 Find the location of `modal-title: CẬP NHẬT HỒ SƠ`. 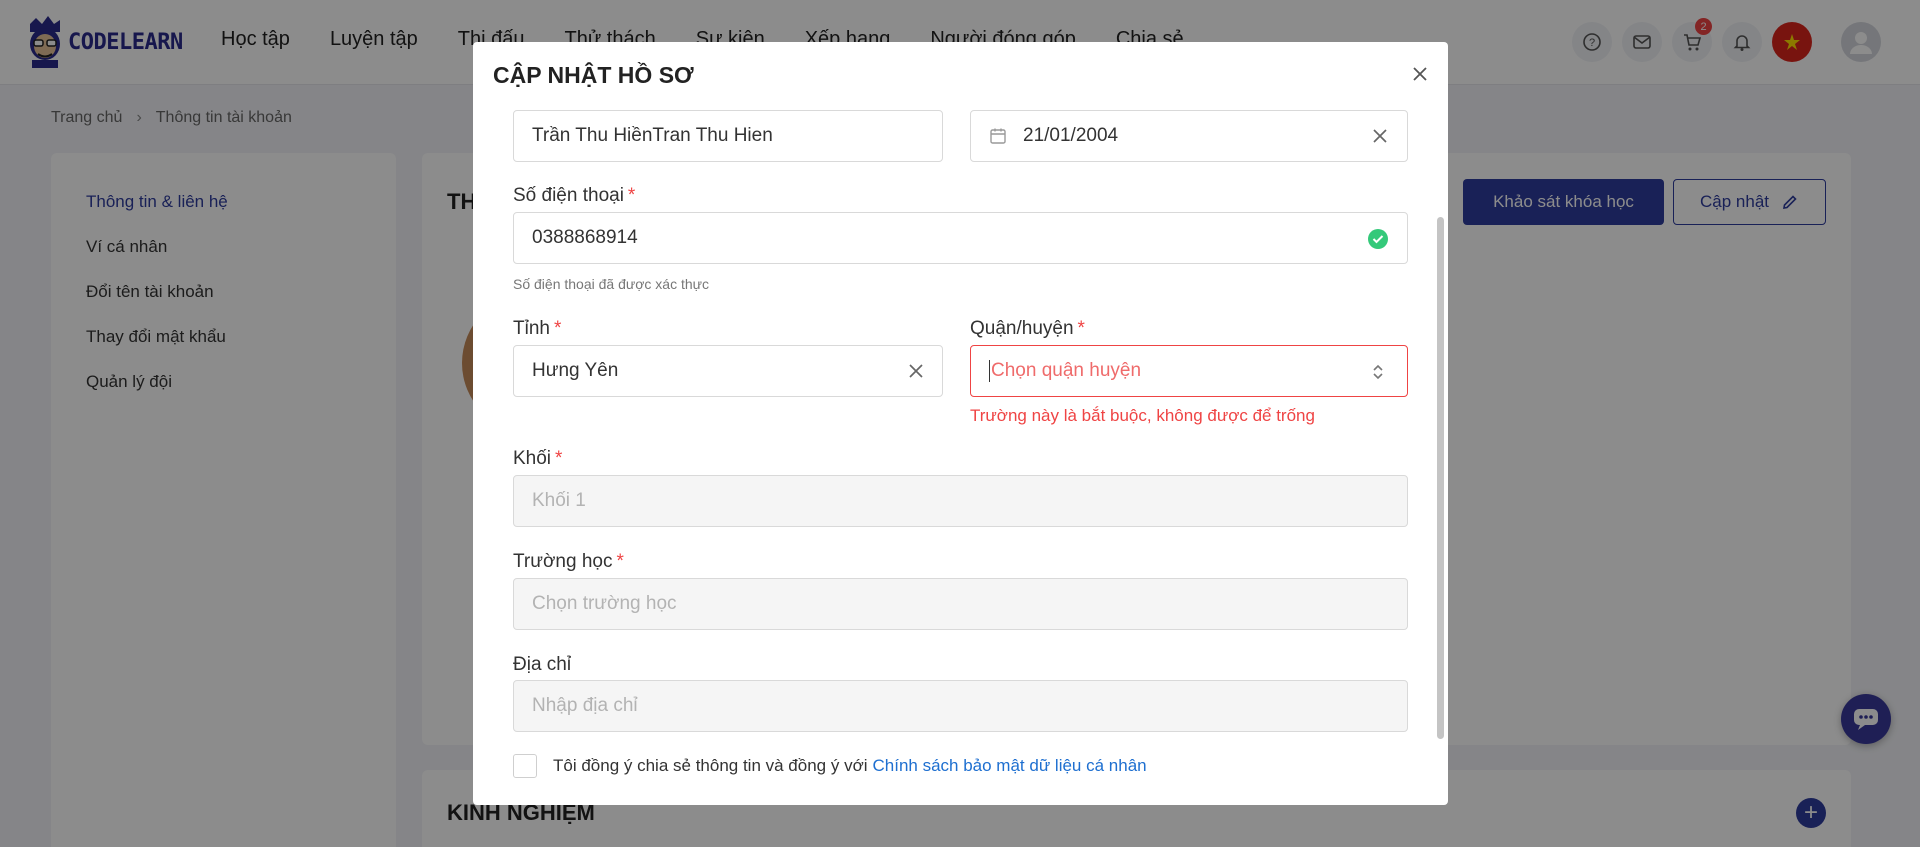

modal-title: CẬP NHẬT HỒ SƠ is located at coordinates (593, 75).